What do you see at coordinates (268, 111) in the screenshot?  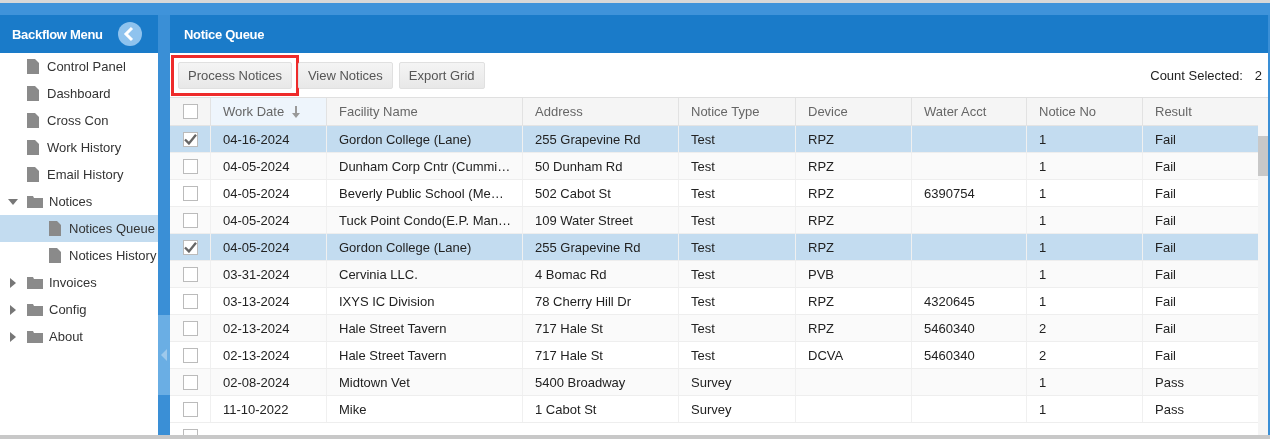 I see `column-header: Work Date` at bounding box center [268, 111].